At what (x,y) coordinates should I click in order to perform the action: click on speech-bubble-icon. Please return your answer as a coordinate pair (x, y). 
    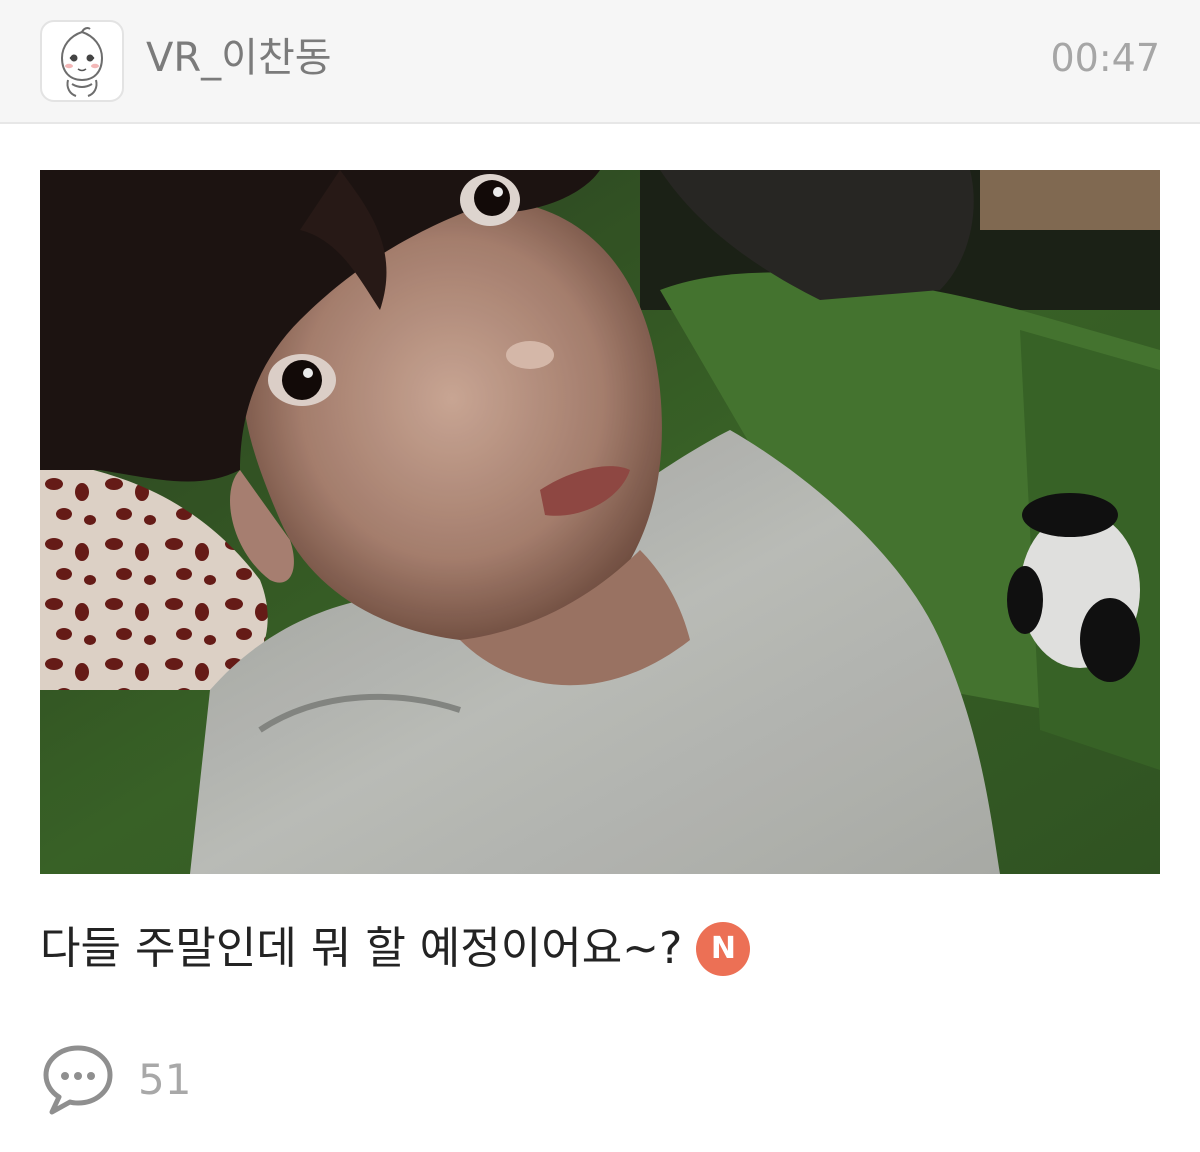
    Looking at the image, I should click on (78, 1080).